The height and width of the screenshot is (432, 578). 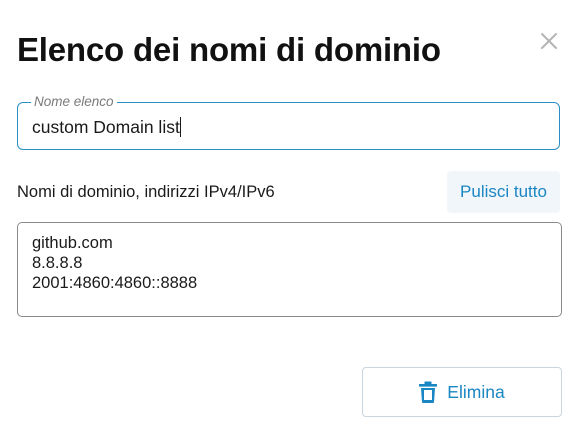 I want to click on list-name-field: Nome elenco custom Domain list, so click(x=288, y=122).